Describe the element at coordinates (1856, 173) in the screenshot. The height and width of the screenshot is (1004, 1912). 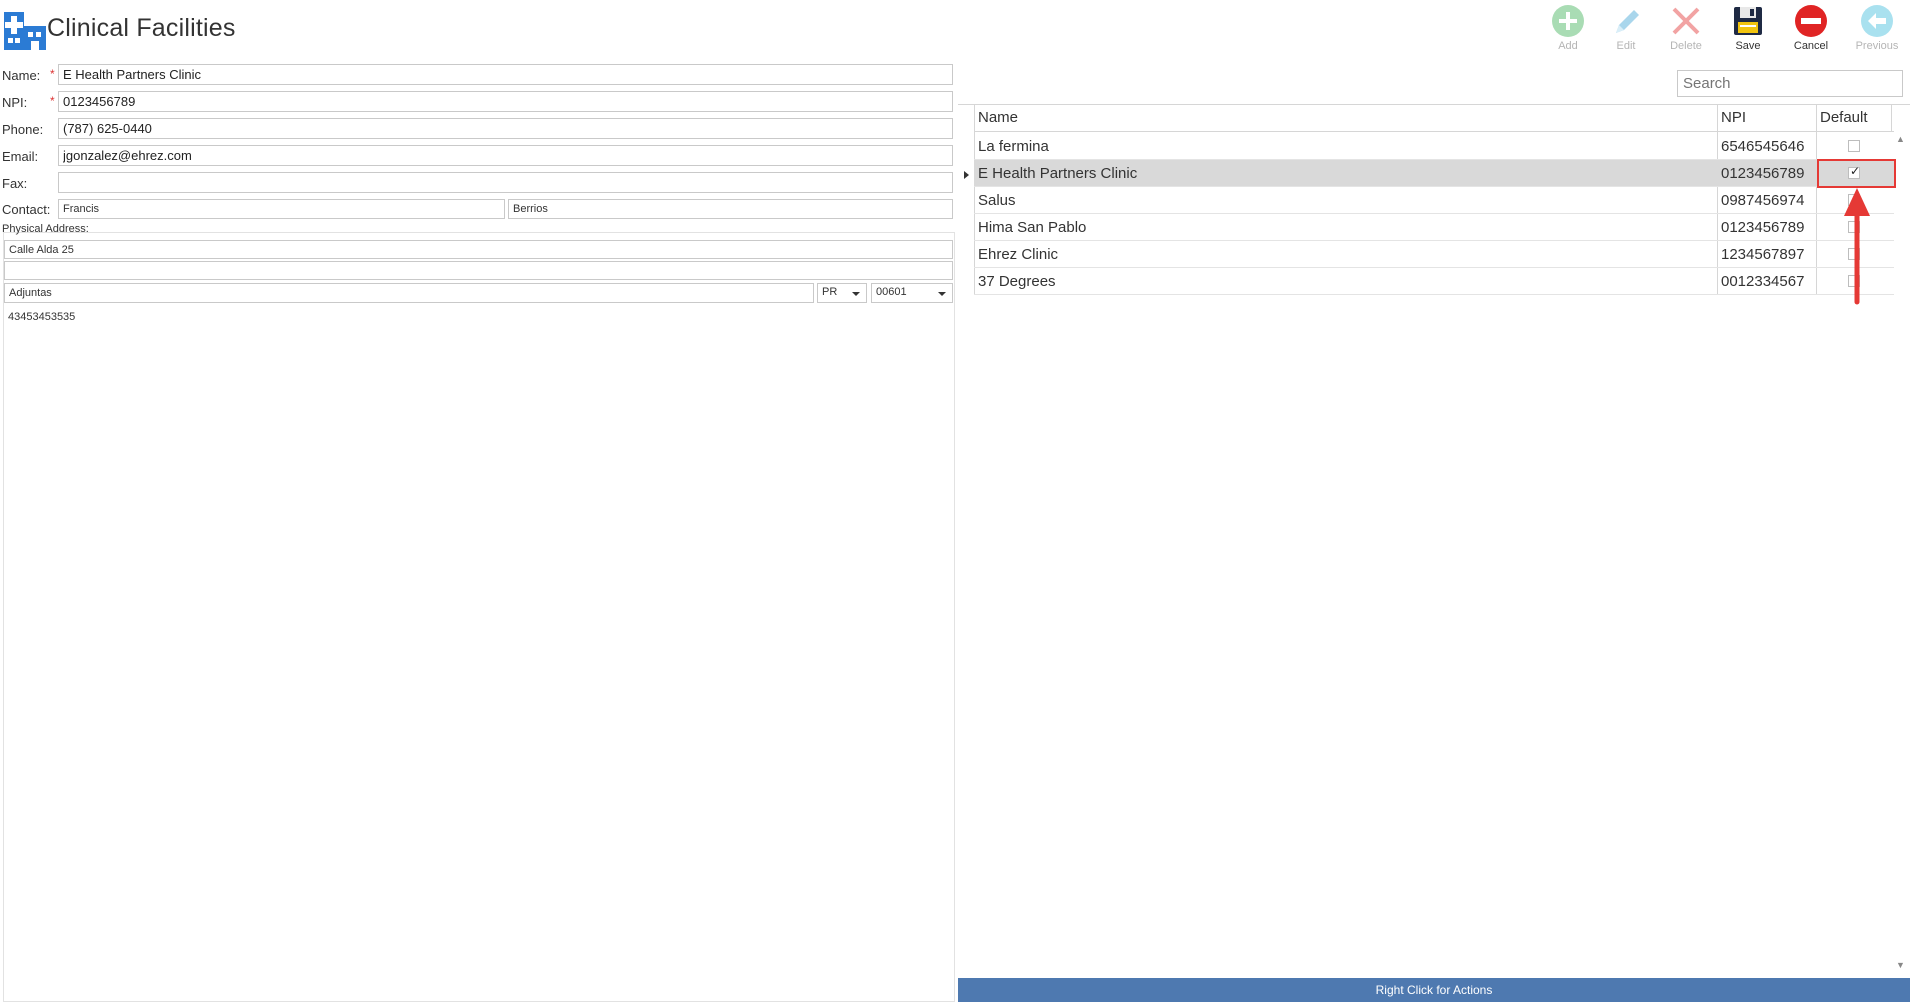
I see `annotation-highlight-box` at that location.